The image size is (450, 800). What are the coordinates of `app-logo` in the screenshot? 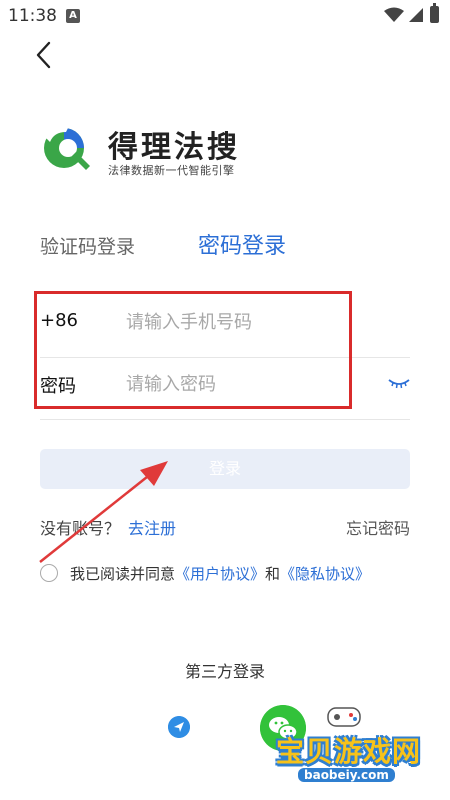 It's located at (67, 147).